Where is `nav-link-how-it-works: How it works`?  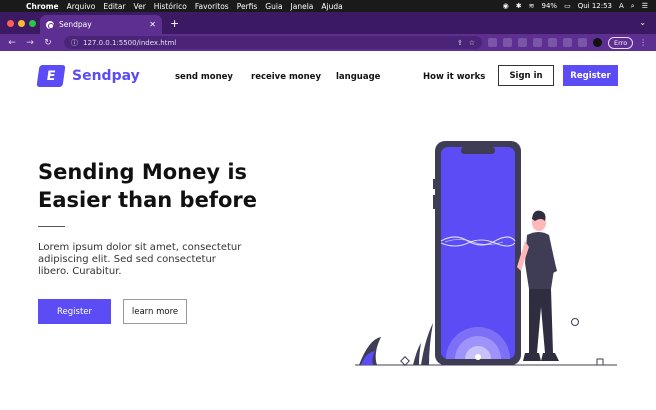
nav-link-how-it-works: How it works is located at coordinates (454, 77).